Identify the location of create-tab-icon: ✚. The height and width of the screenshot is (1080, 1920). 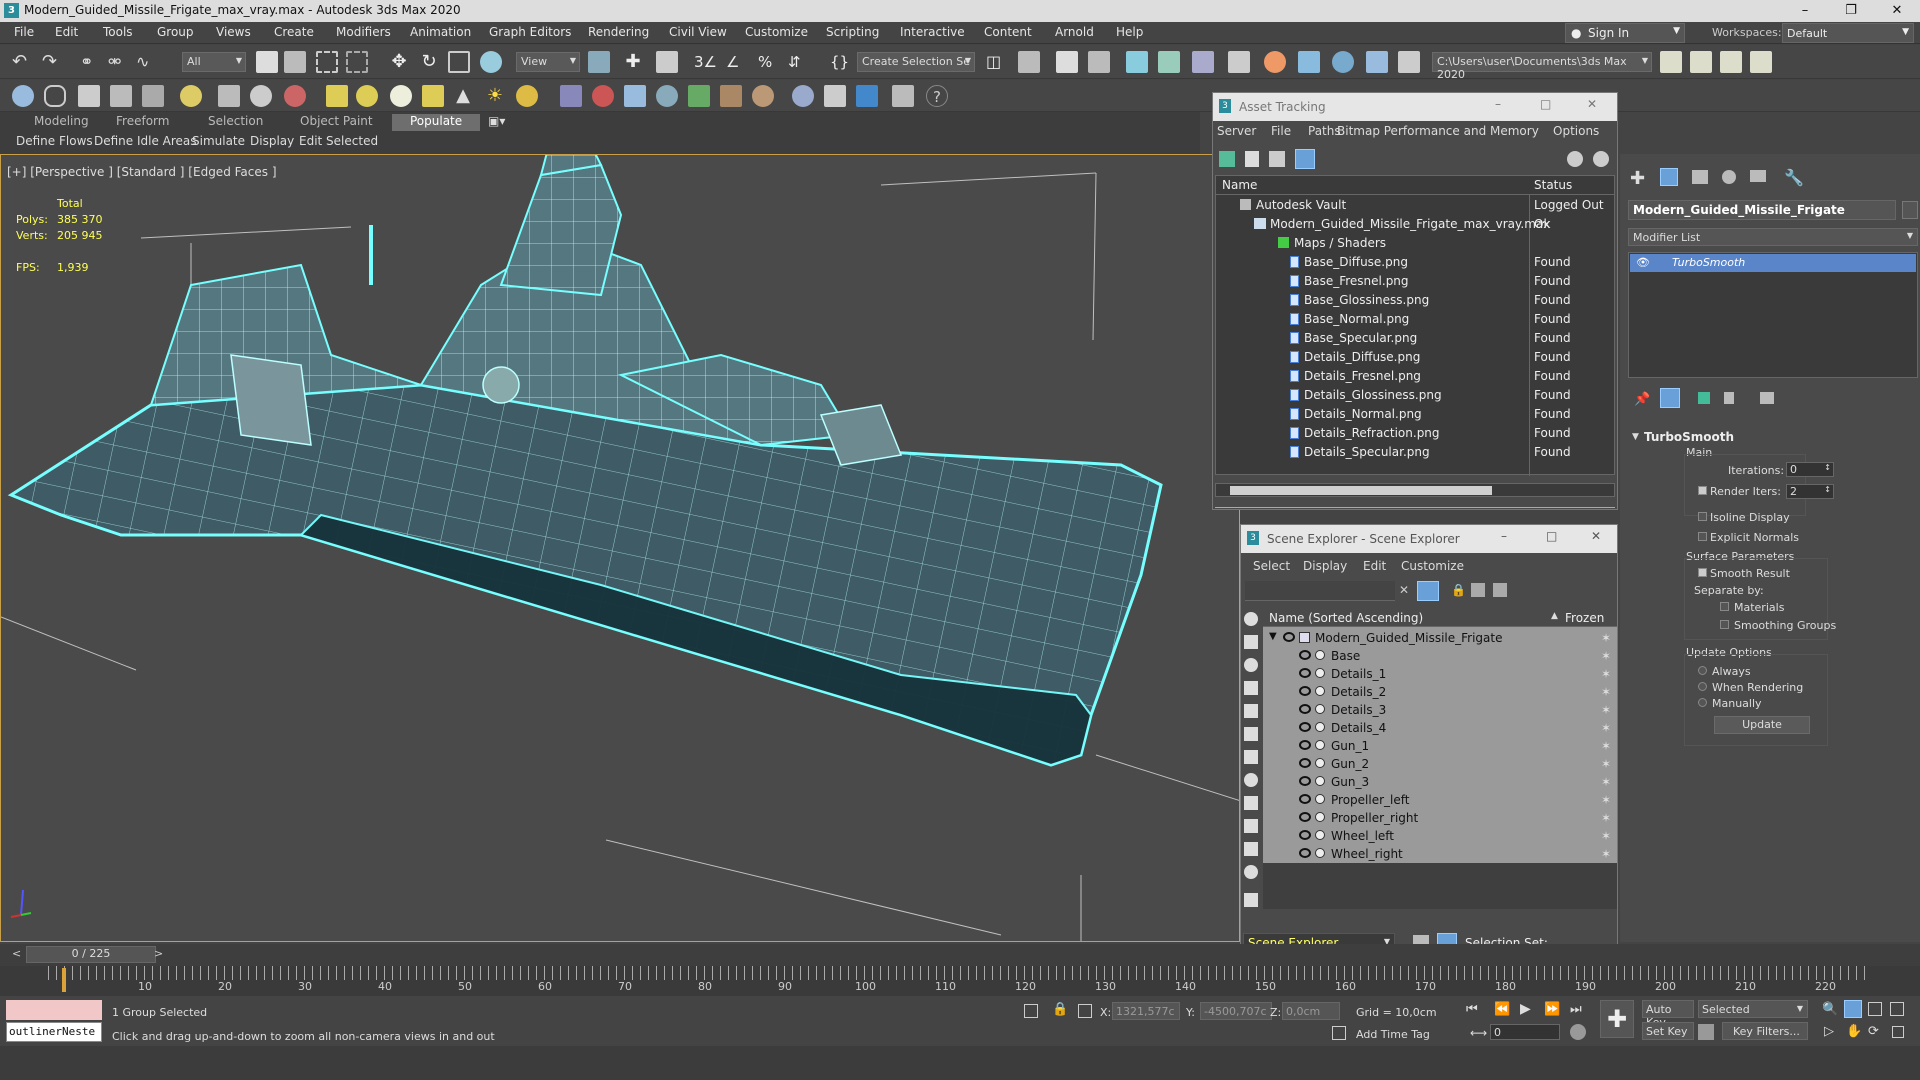
(1637, 178).